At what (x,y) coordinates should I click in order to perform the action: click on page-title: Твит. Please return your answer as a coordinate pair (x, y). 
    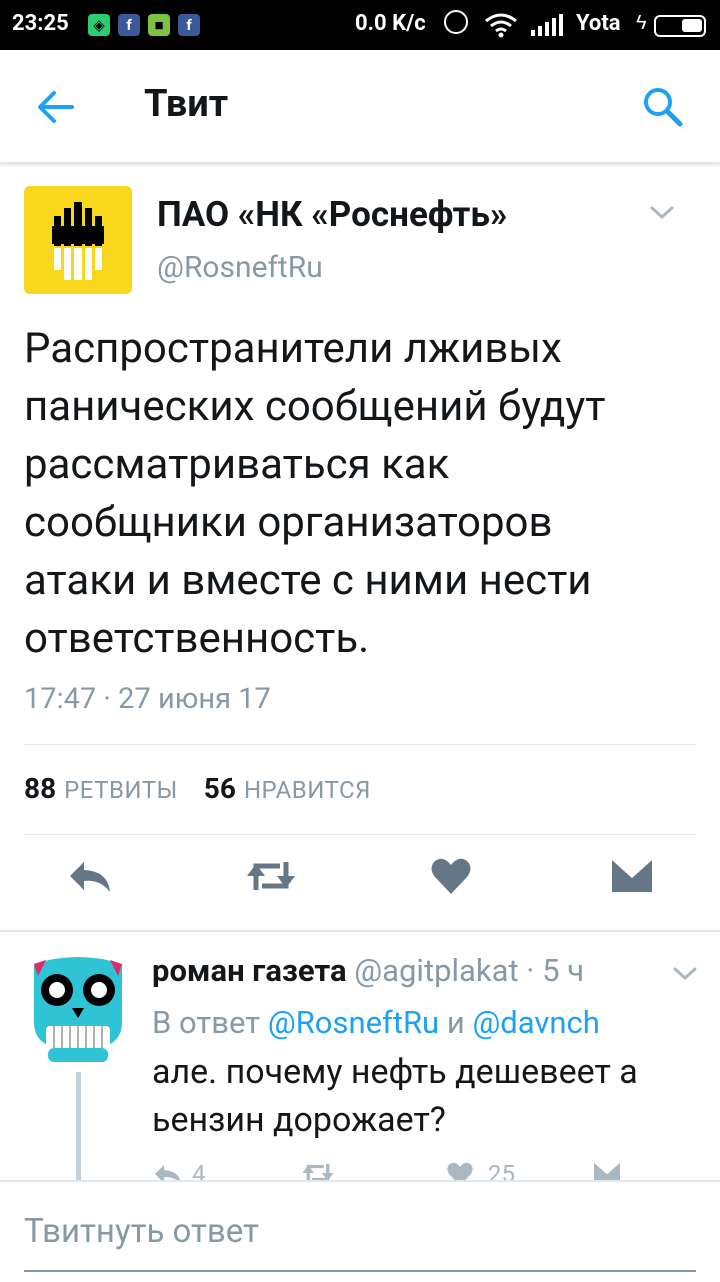
    Looking at the image, I should click on (186, 104).